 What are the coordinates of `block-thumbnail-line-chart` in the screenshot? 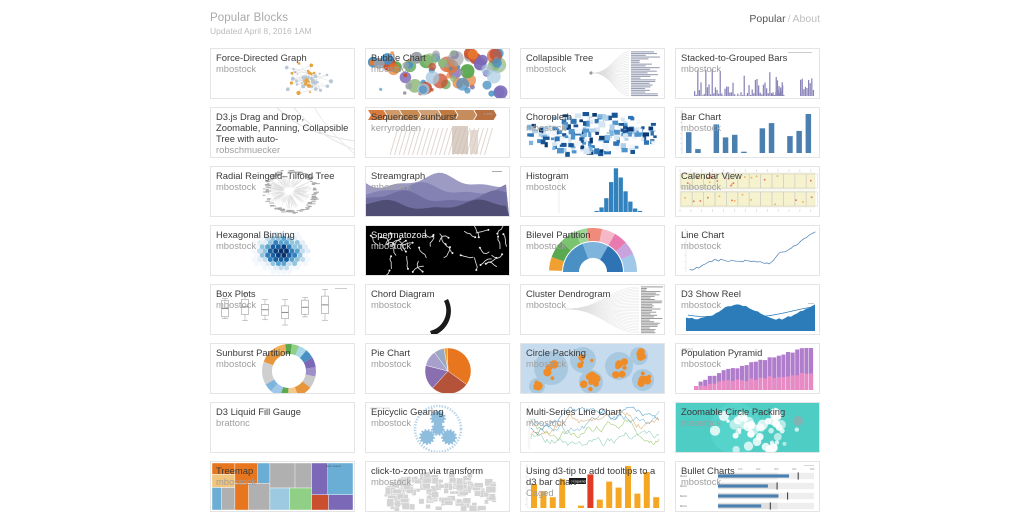 It's located at (747, 250).